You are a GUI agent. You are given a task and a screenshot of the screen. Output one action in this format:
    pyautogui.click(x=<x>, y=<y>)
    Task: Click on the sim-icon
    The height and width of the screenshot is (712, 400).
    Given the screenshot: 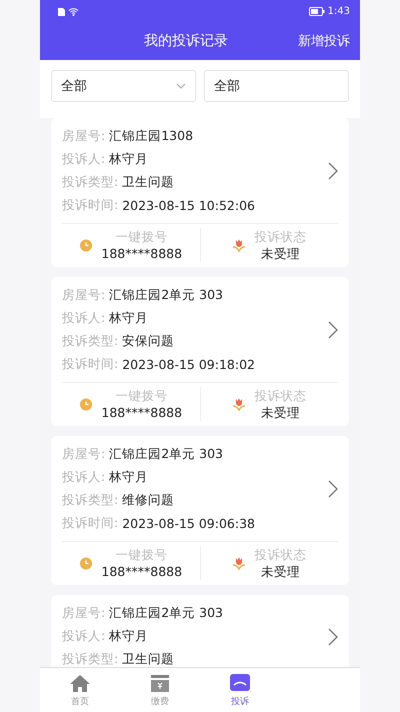 What is the action you would take?
    pyautogui.click(x=61, y=11)
    